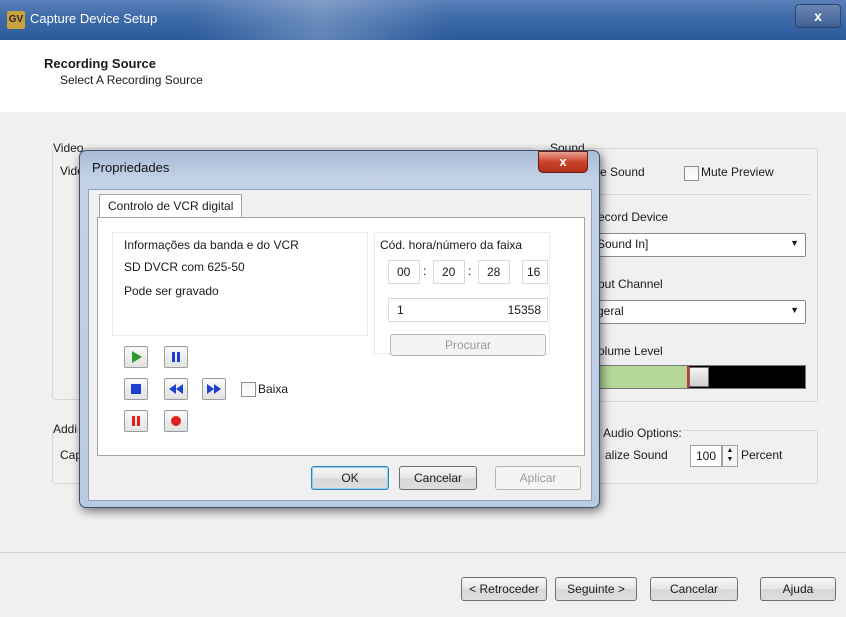  What do you see at coordinates (131, 80) in the screenshot?
I see `page-subtitle: Select A Recording Source` at bounding box center [131, 80].